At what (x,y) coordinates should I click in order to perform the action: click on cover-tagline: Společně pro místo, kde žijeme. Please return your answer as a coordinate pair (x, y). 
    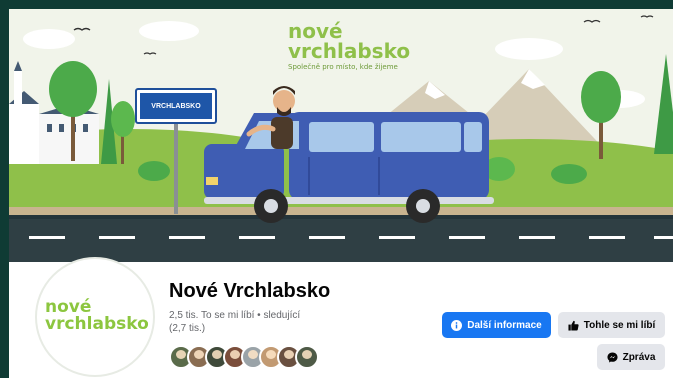
    Looking at the image, I should click on (343, 67).